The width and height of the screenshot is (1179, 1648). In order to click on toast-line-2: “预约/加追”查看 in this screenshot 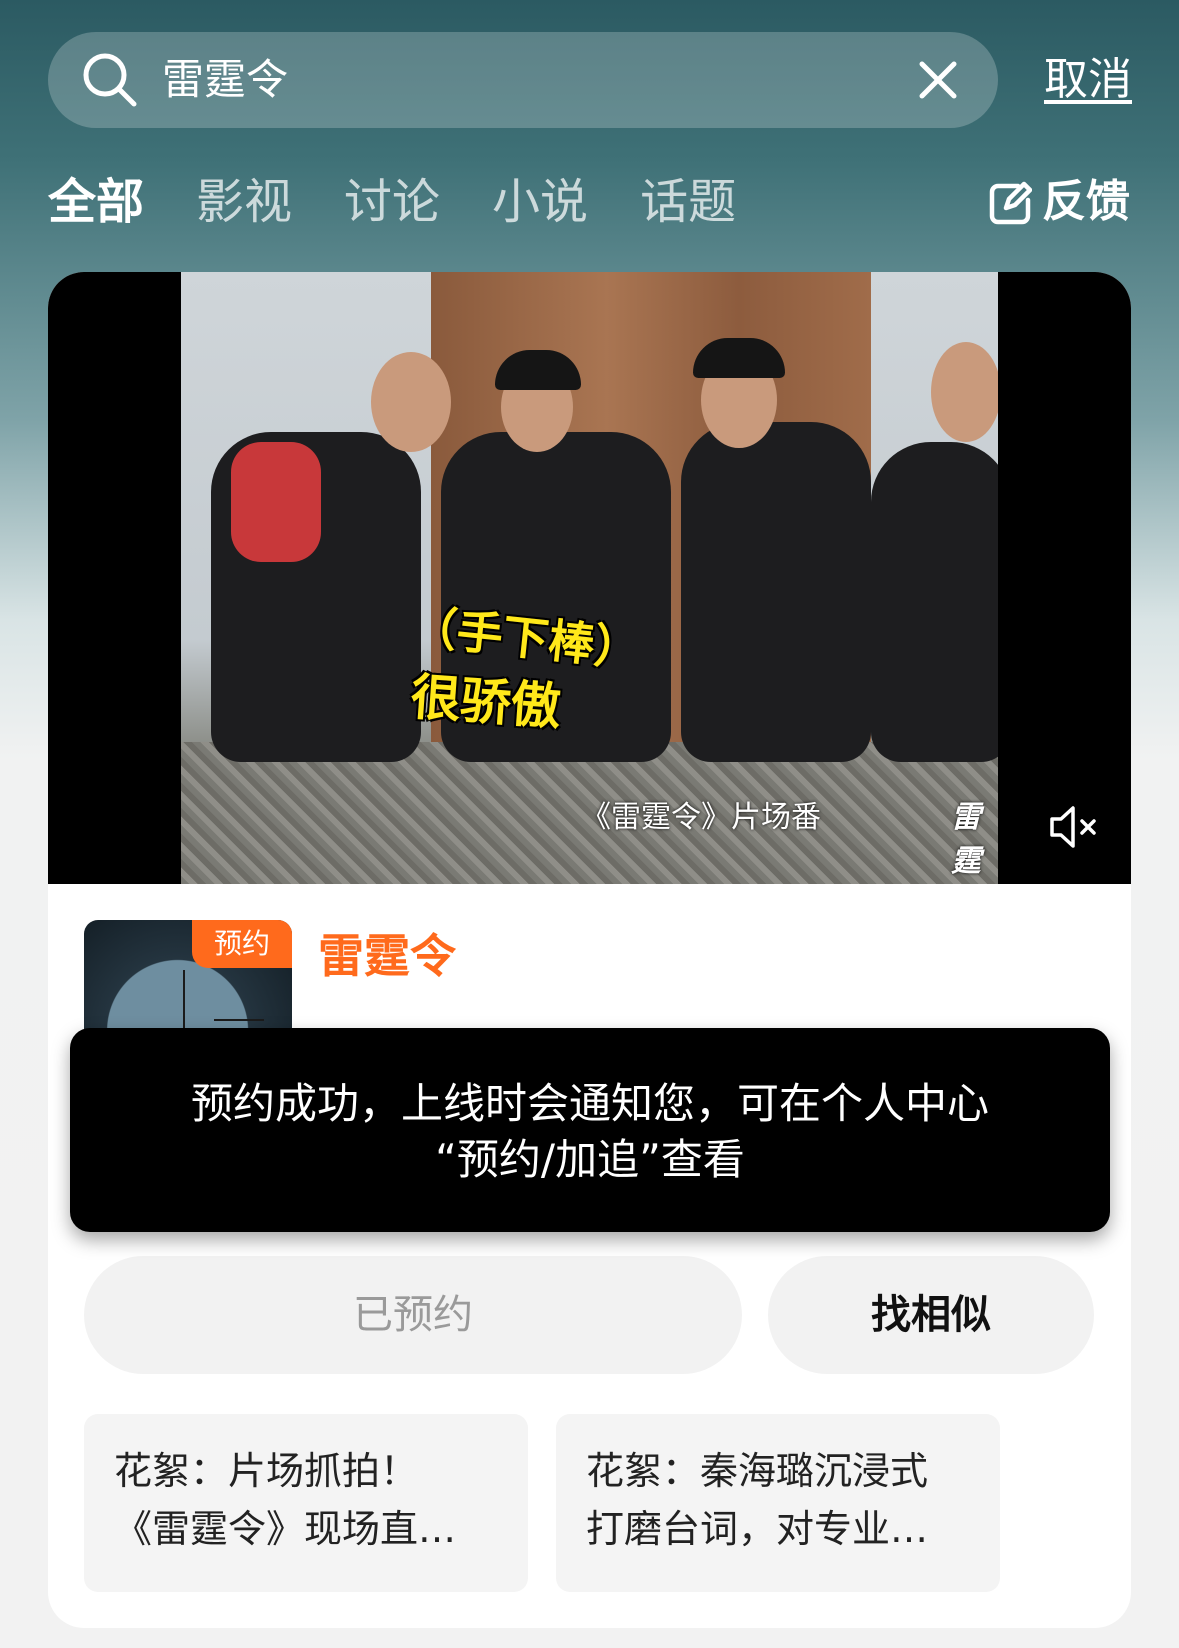, I will do `click(590, 1159)`.